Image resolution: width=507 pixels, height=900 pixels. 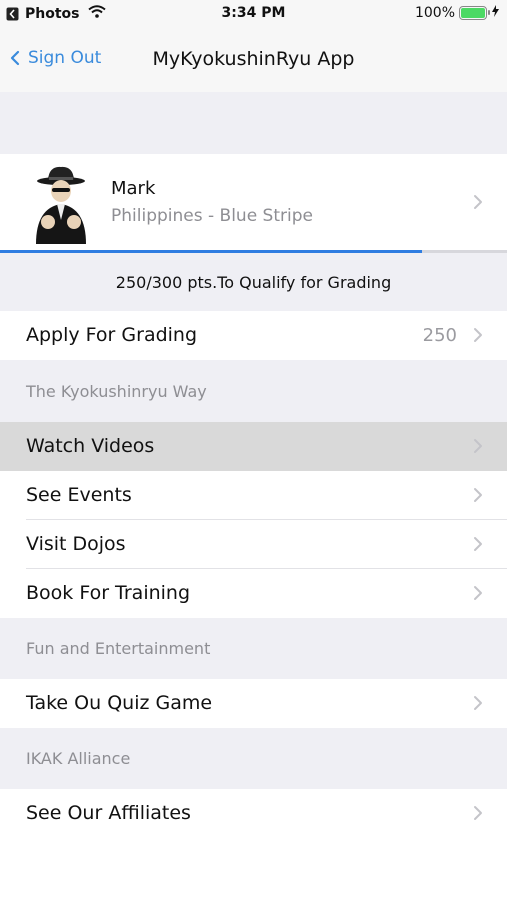 What do you see at coordinates (253, 446) in the screenshot?
I see `watch-videos-row: Watch Videos` at bounding box center [253, 446].